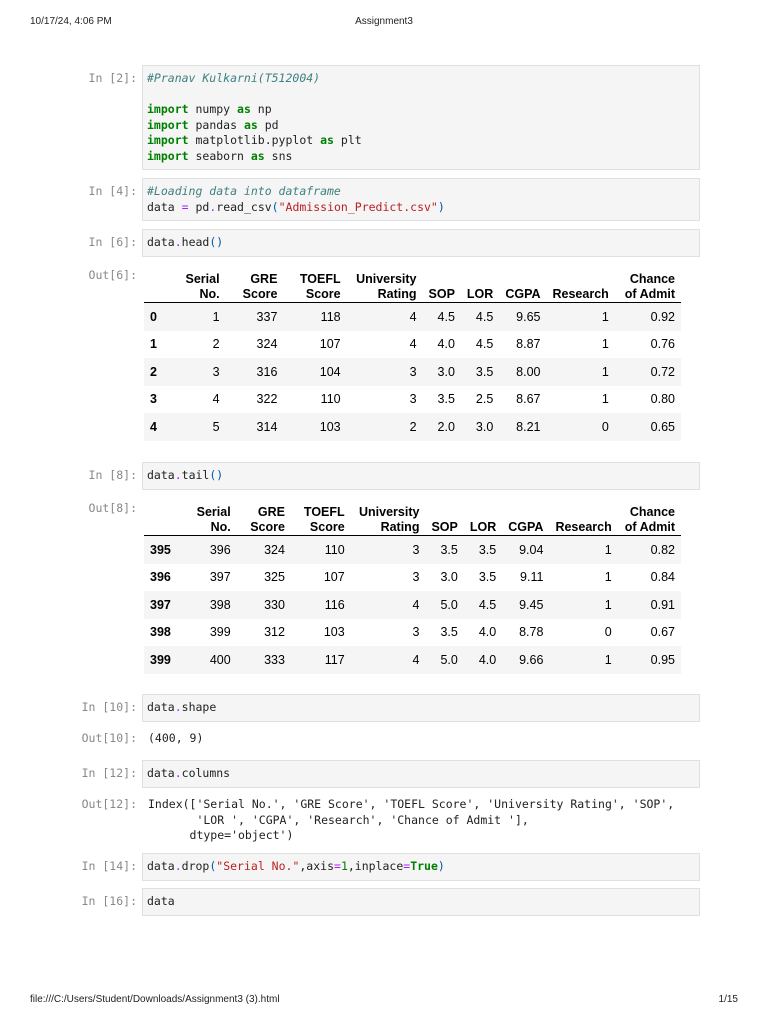  What do you see at coordinates (178, 773) in the screenshot?
I see `code-token: .` at bounding box center [178, 773].